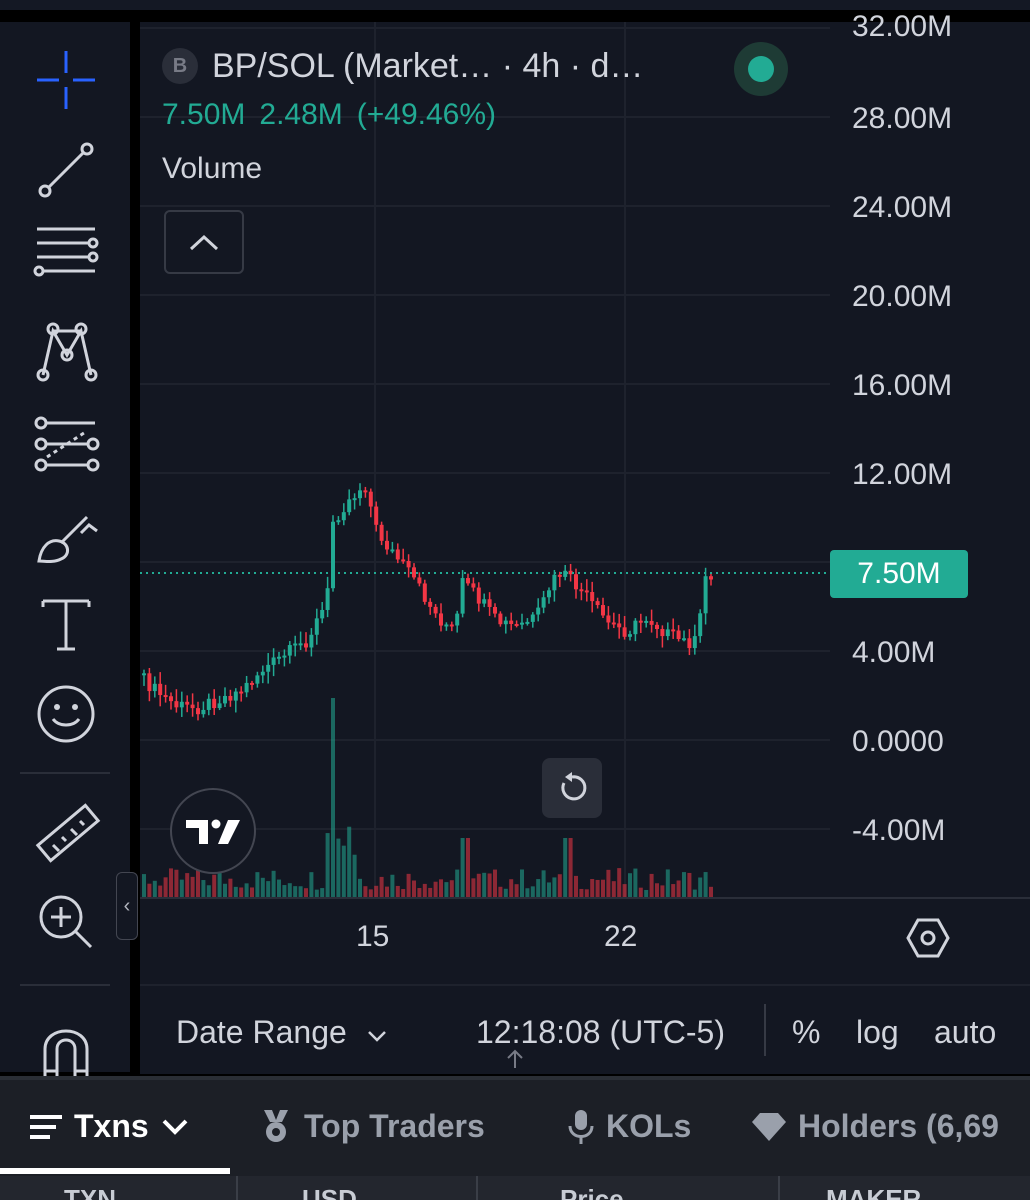  I want to click on timezone-clock: 12:18:08 (UTC-5), so click(600, 1032).